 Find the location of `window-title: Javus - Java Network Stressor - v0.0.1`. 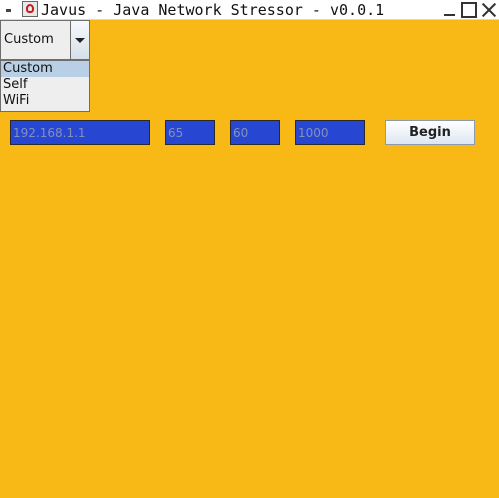

window-title: Javus - Java Network Stressor - v0.0.1 is located at coordinates (213, 10).